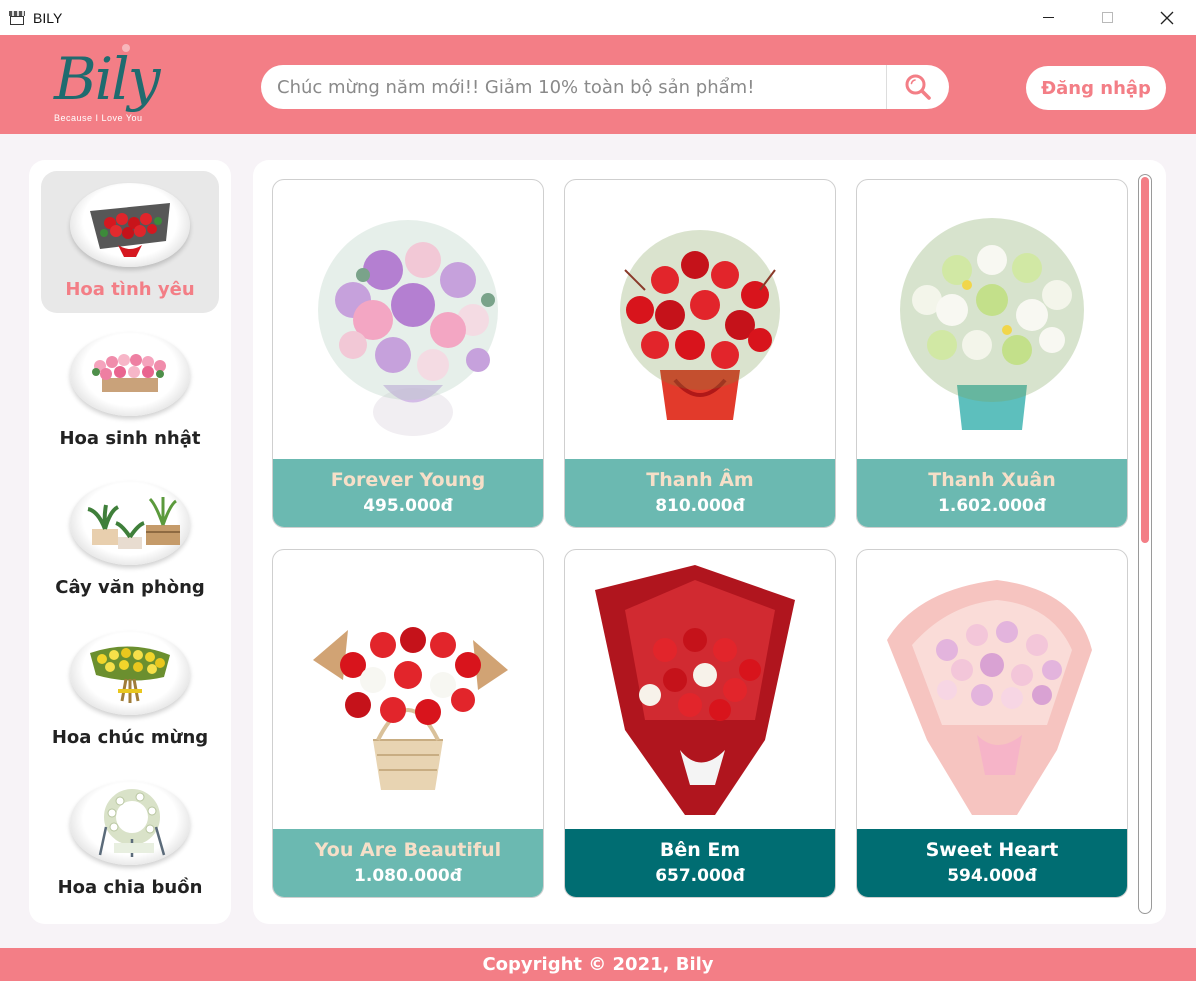 This screenshot has width=1196, height=981. Describe the element at coordinates (130, 587) in the screenshot. I see `category-label: Cây văn phòng` at that location.